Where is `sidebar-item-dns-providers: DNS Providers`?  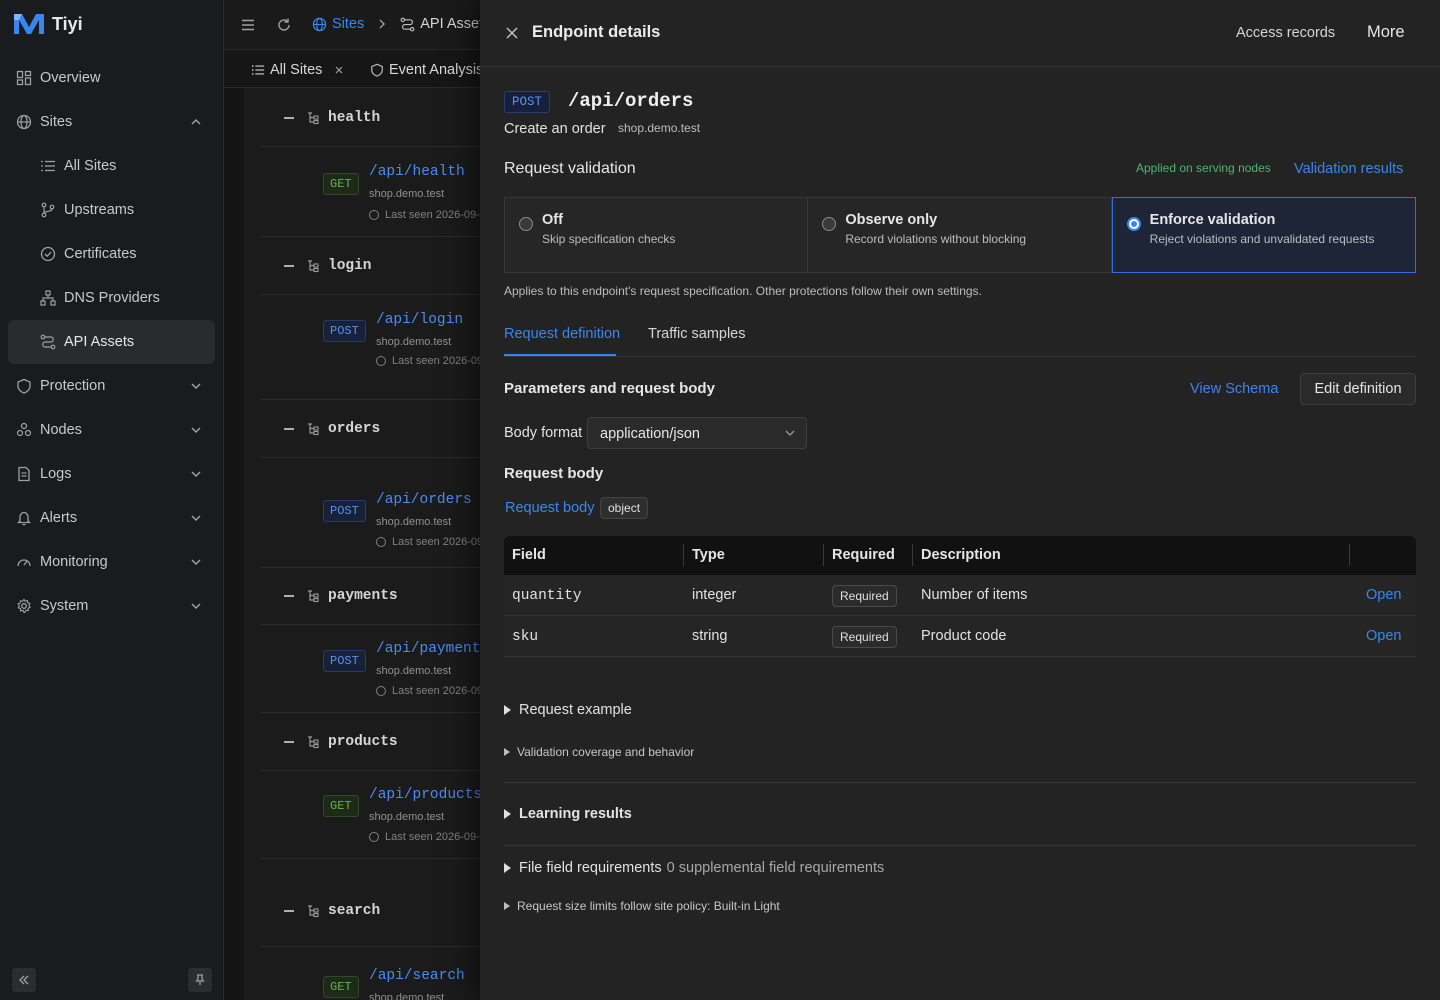
sidebar-item-dns-providers: DNS Providers is located at coordinates (111, 298).